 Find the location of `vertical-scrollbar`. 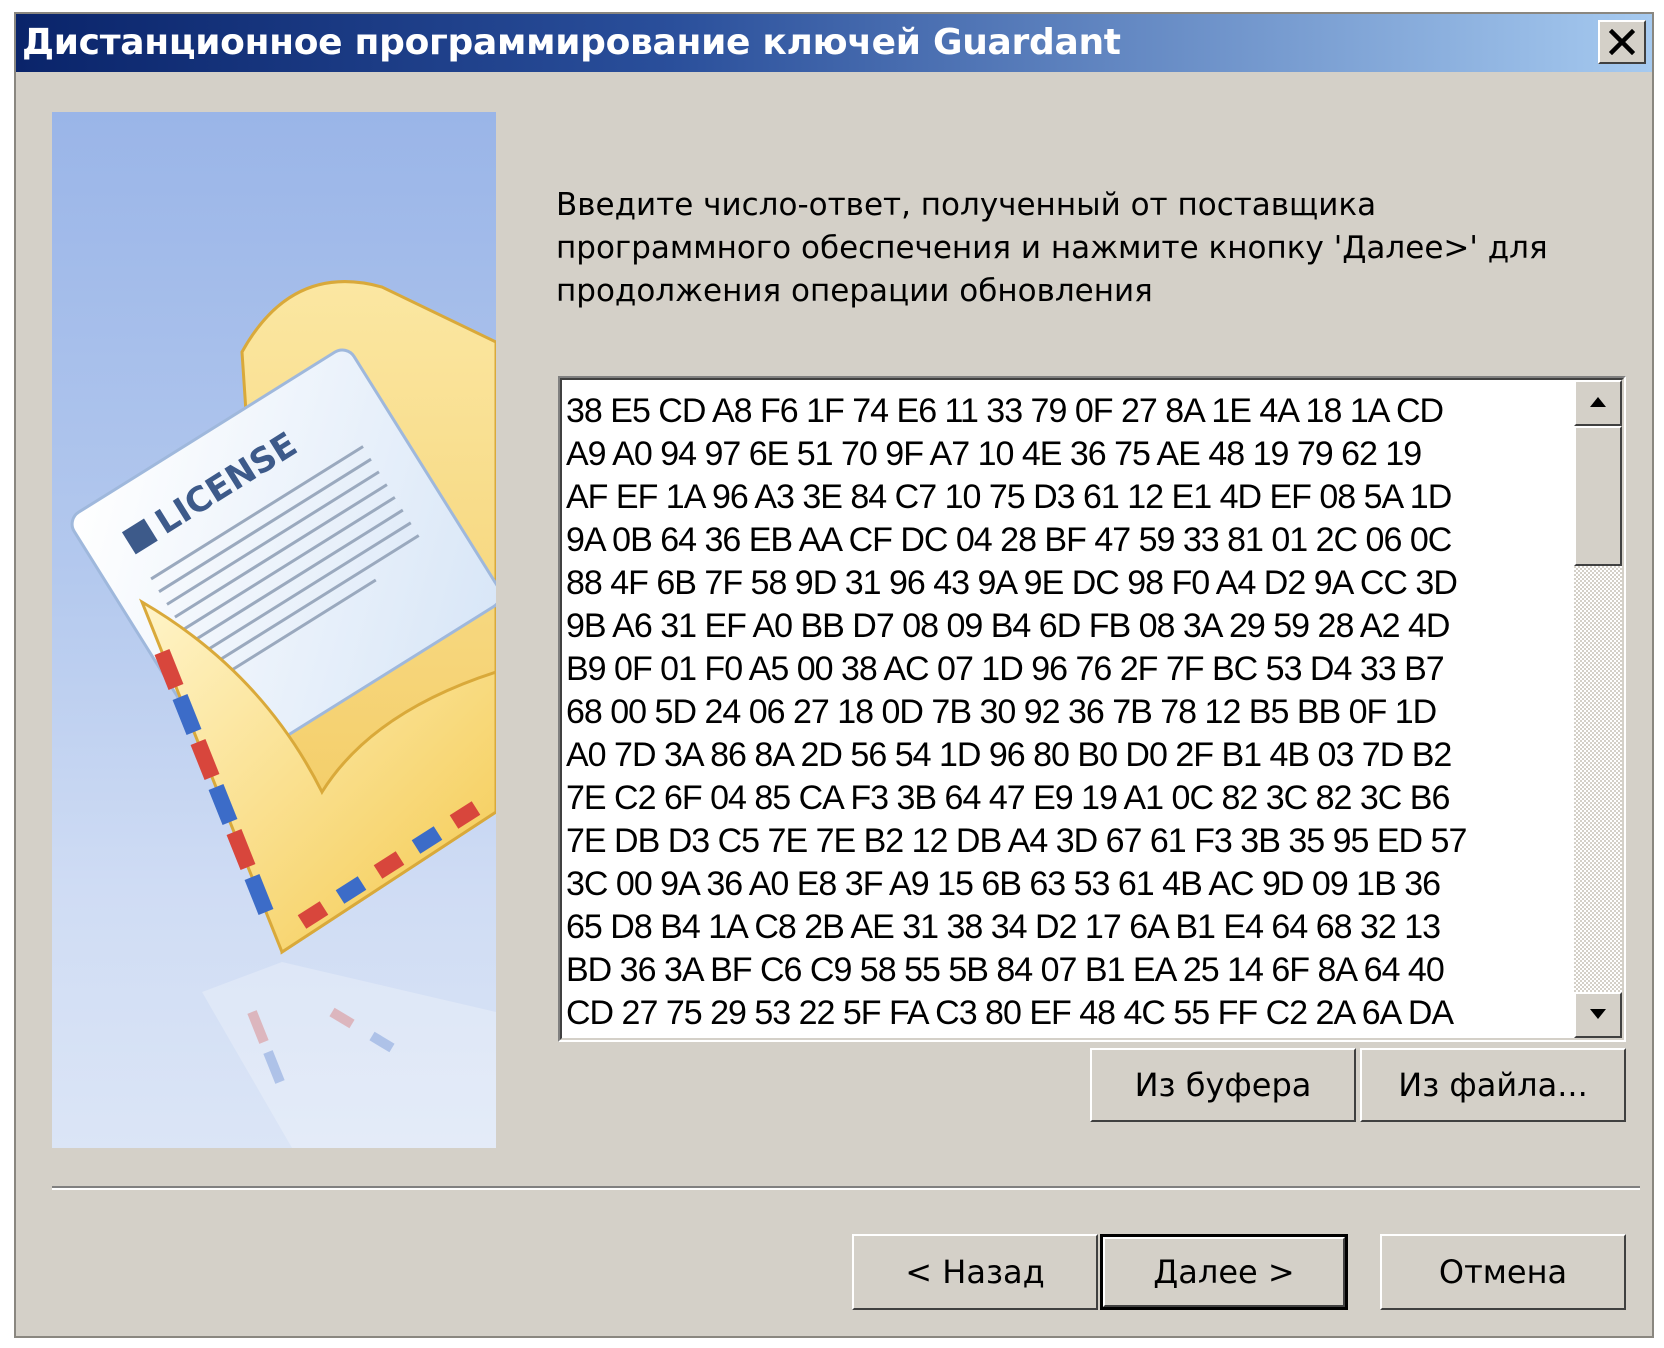

vertical-scrollbar is located at coordinates (1598, 709).